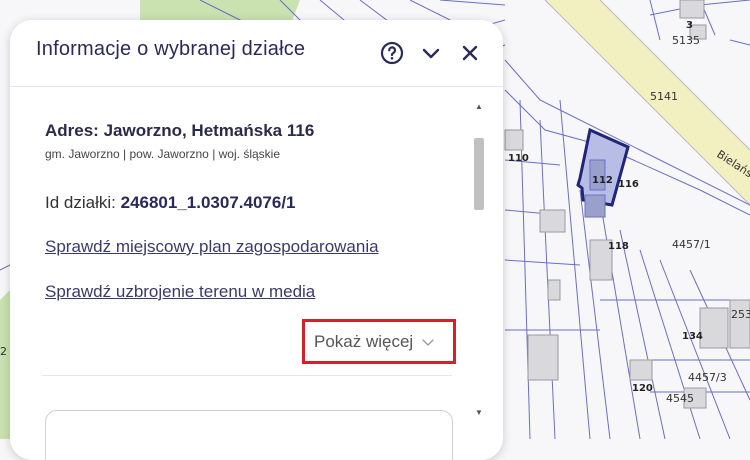 This screenshot has width=750, height=460. Describe the element at coordinates (212, 247) in the screenshot. I see `zoning-plan-link: Sprawdź miejscowy plan zagospodarowania` at that location.